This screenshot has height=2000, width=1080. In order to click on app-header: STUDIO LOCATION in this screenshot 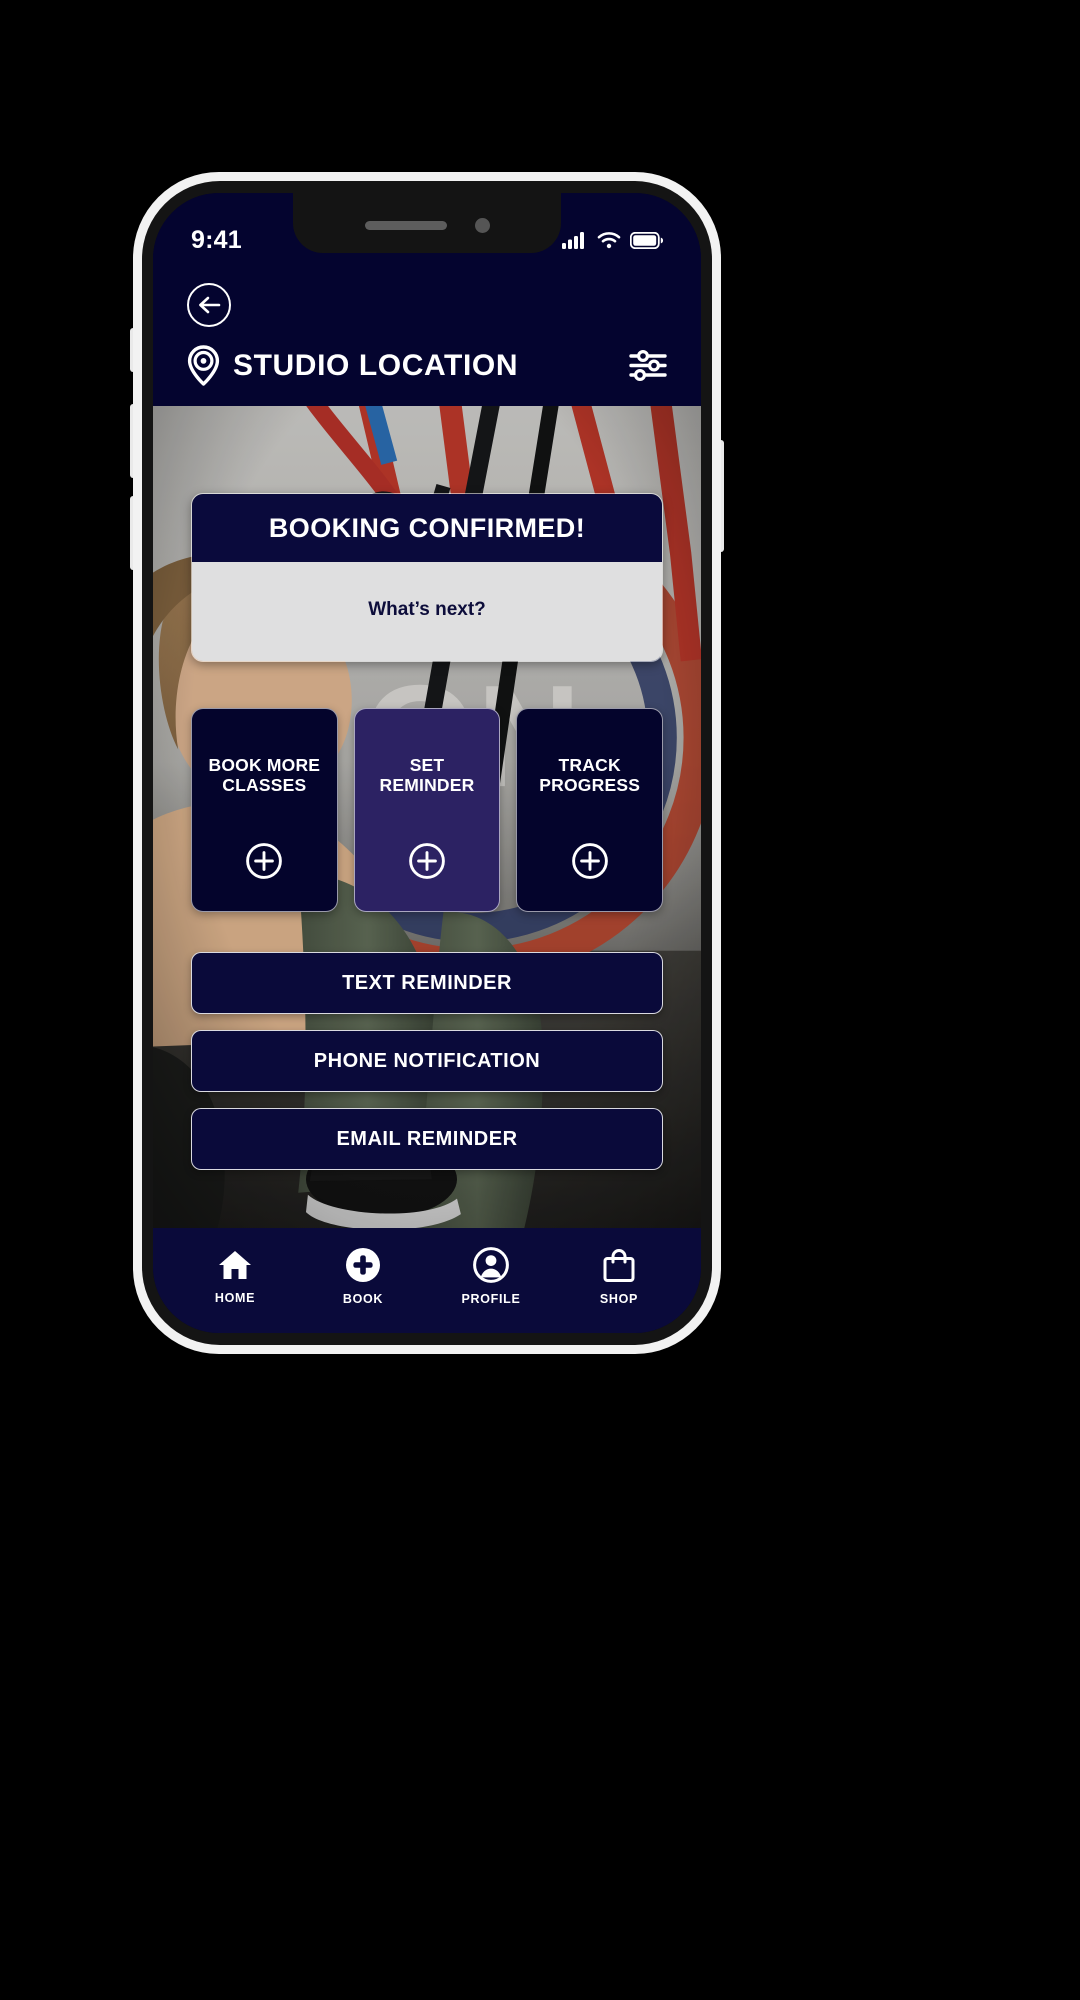, I will do `click(427, 337)`.